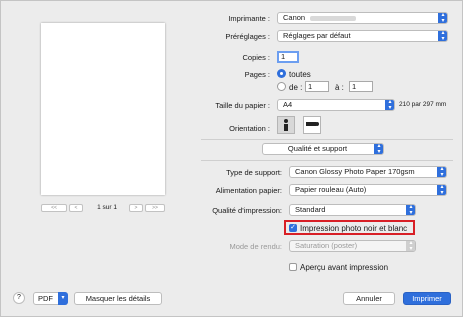 Image resolution: width=463 pixels, height=317 pixels. What do you see at coordinates (118, 298) in the screenshot?
I see `hide-details-button: Masquer les détails` at bounding box center [118, 298].